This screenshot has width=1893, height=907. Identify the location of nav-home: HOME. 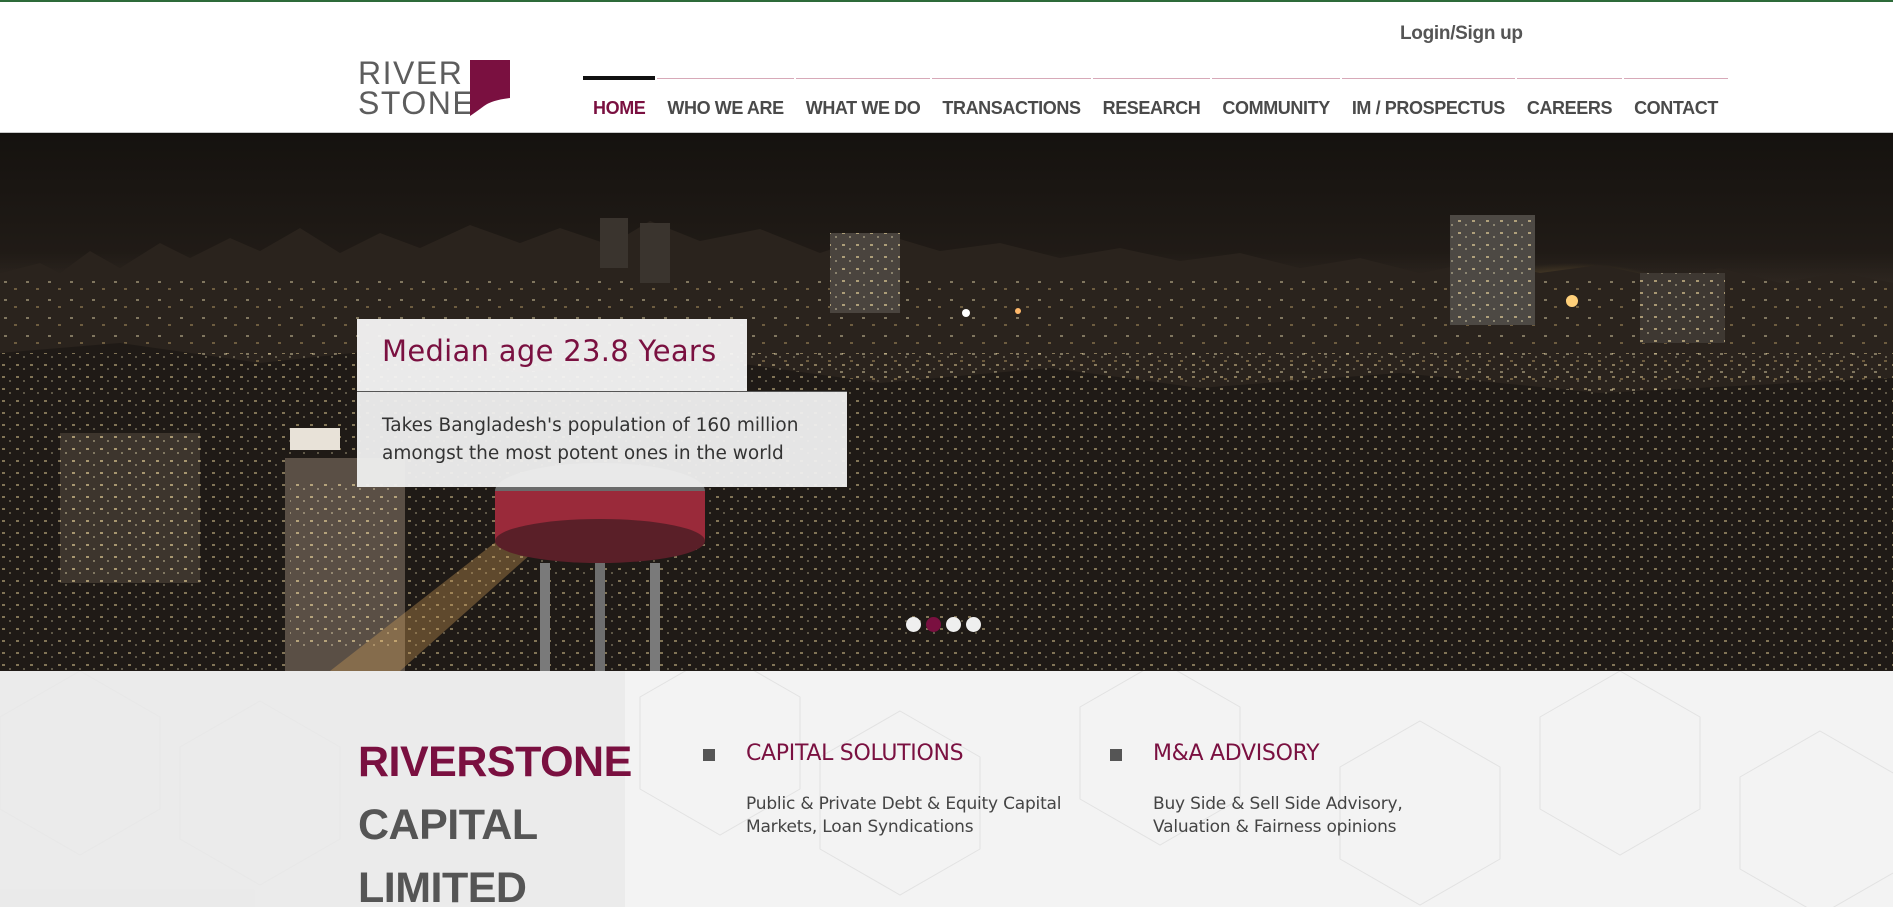
(619, 101).